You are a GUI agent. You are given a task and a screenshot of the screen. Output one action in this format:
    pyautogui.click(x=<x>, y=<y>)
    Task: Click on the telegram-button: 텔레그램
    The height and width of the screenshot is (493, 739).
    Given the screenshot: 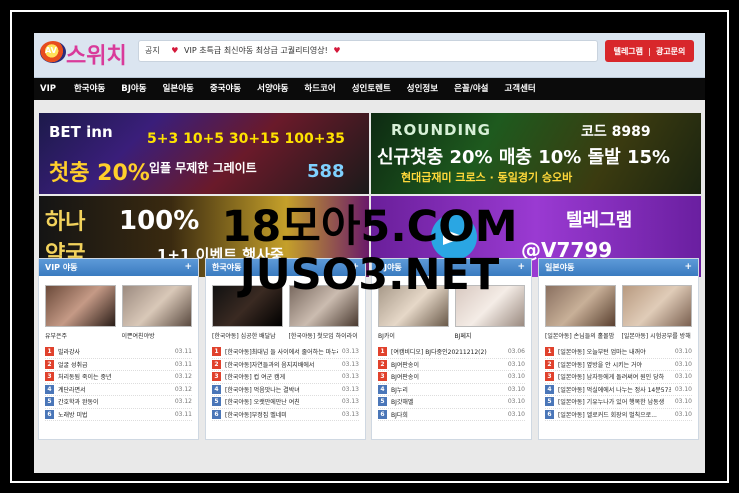 What is the action you would take?
    pyautogui.click(x=628, y=51)
    